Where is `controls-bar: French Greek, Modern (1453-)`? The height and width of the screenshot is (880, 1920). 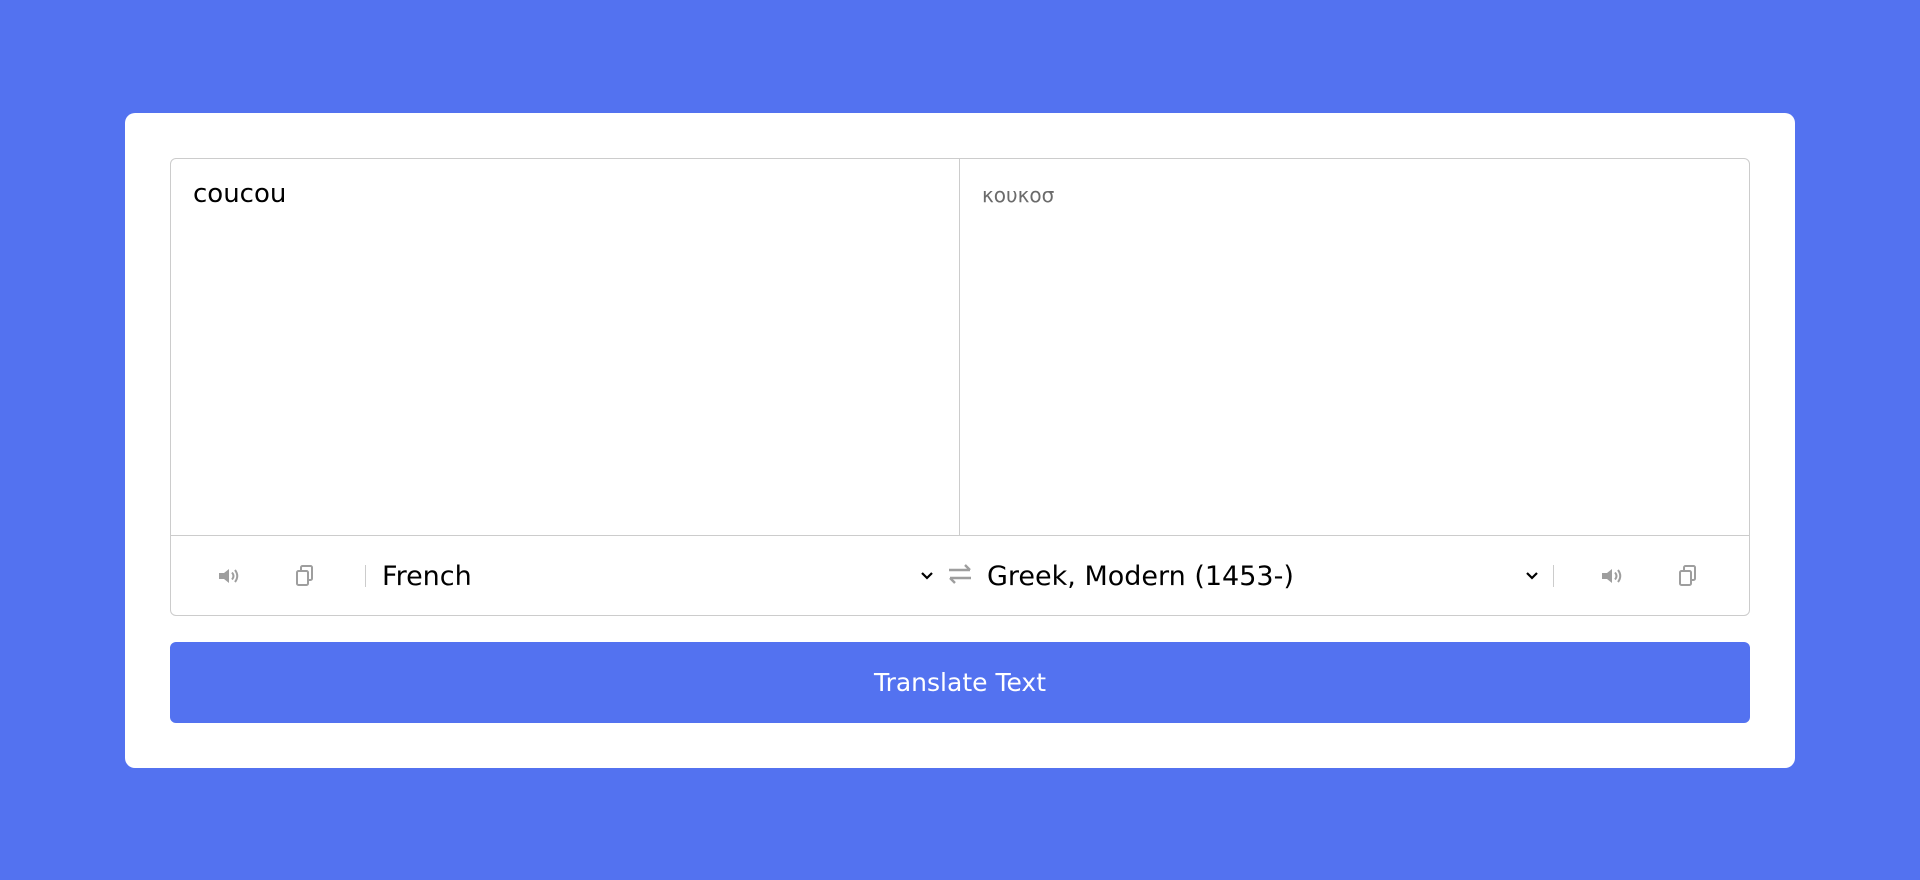
controls-bar: French Greek, Modern (1453-) is located at coordinates (960, 575).